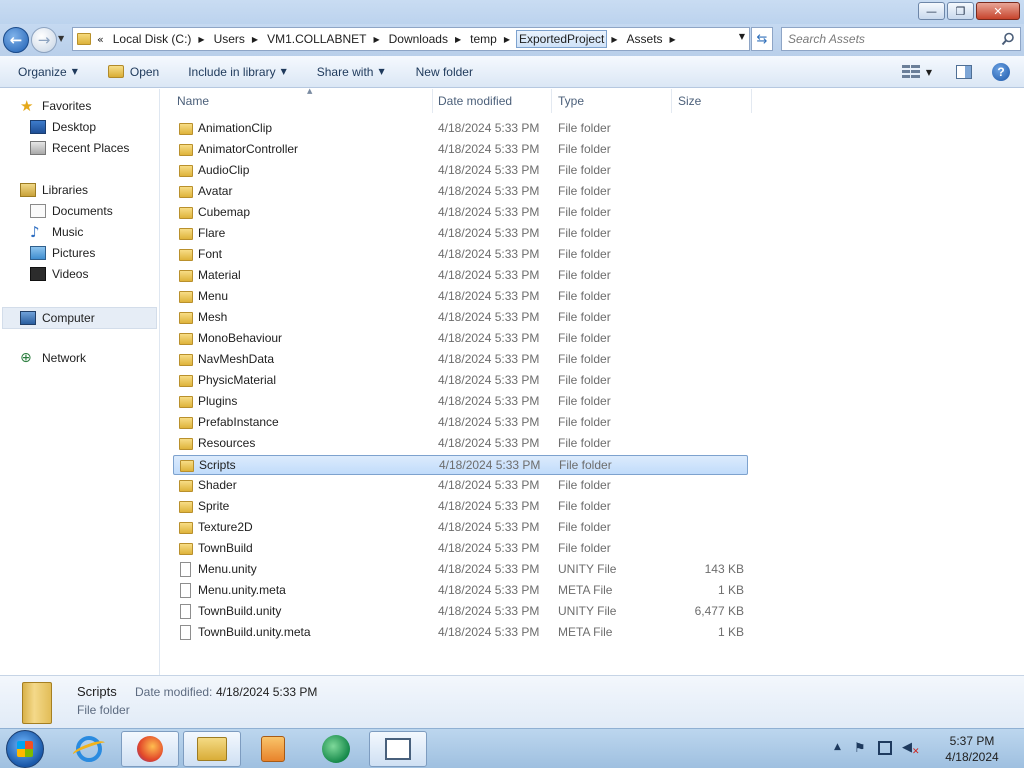 The image size is (1024, 768). Describe the element at coordinates (62, 253) in the screenshot. I see `nav-pictures: Pictures` at that location.